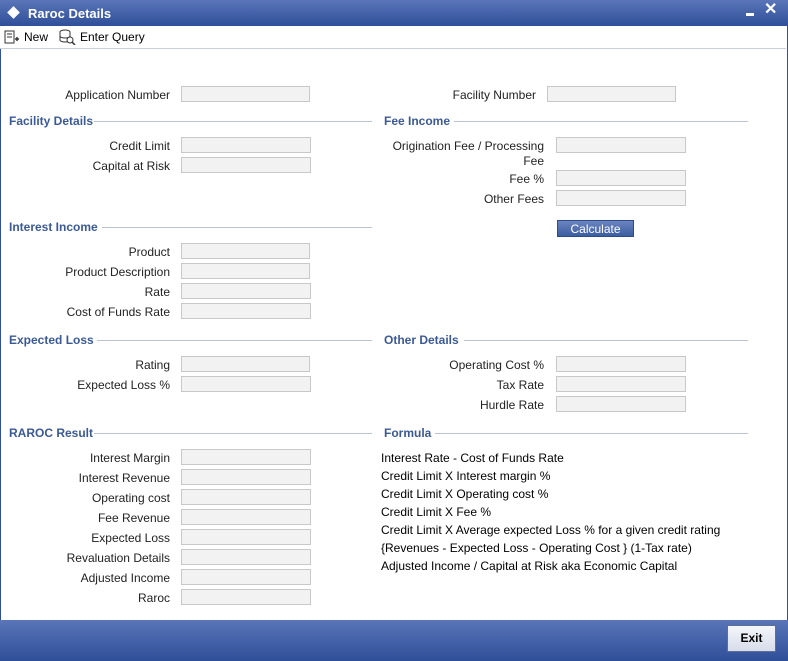 The width and height of the screenshot is (788, 661). Describe the element at coordinates (246, 577) in the screenshot. I see `adjusted-income-field` at that location.